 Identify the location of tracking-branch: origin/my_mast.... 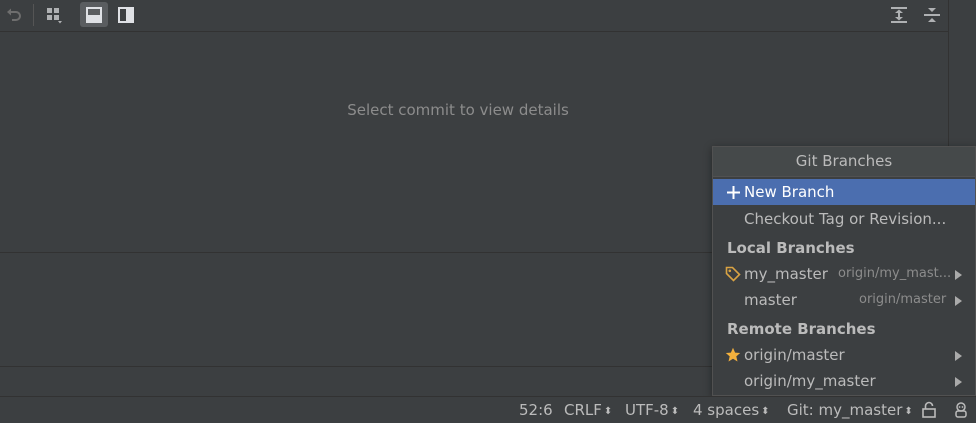
(895, 273).